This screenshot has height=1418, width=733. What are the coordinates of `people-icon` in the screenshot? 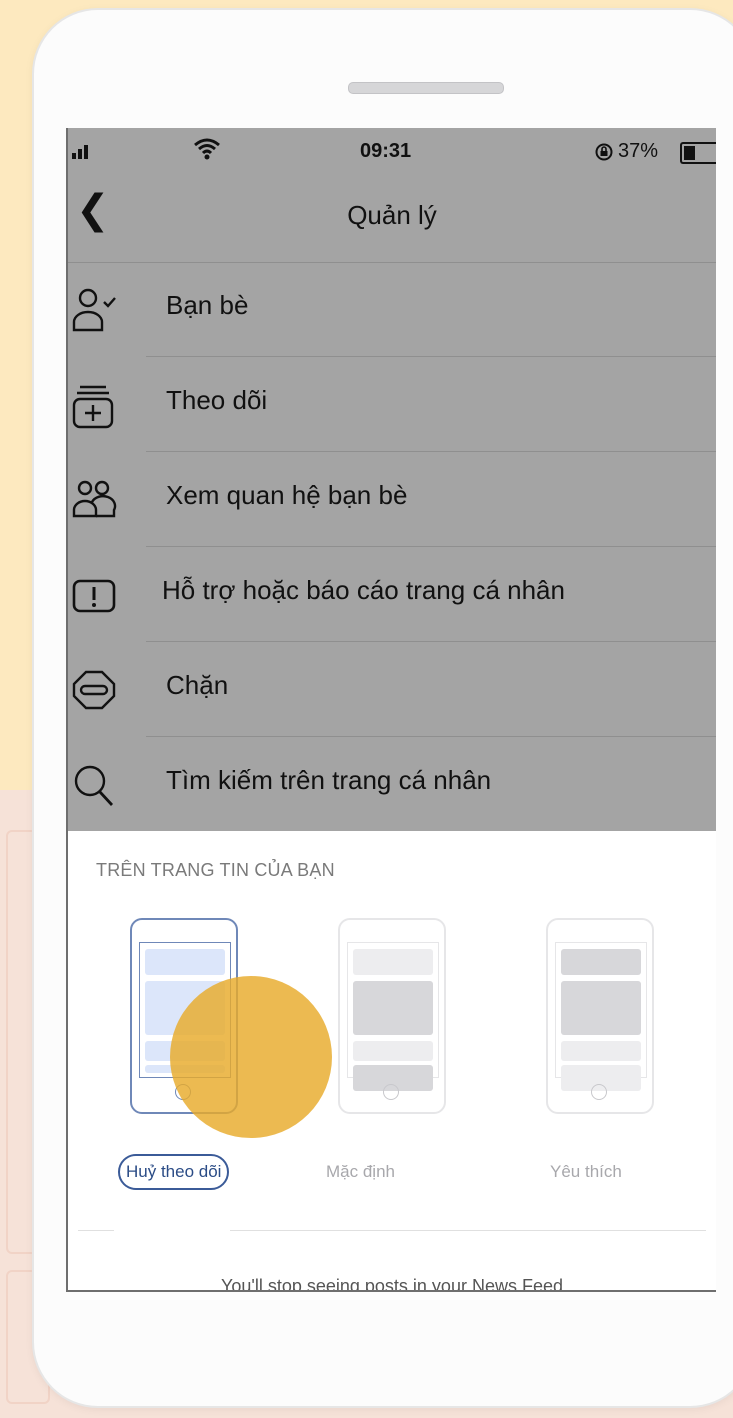 It's located at (94, 499).